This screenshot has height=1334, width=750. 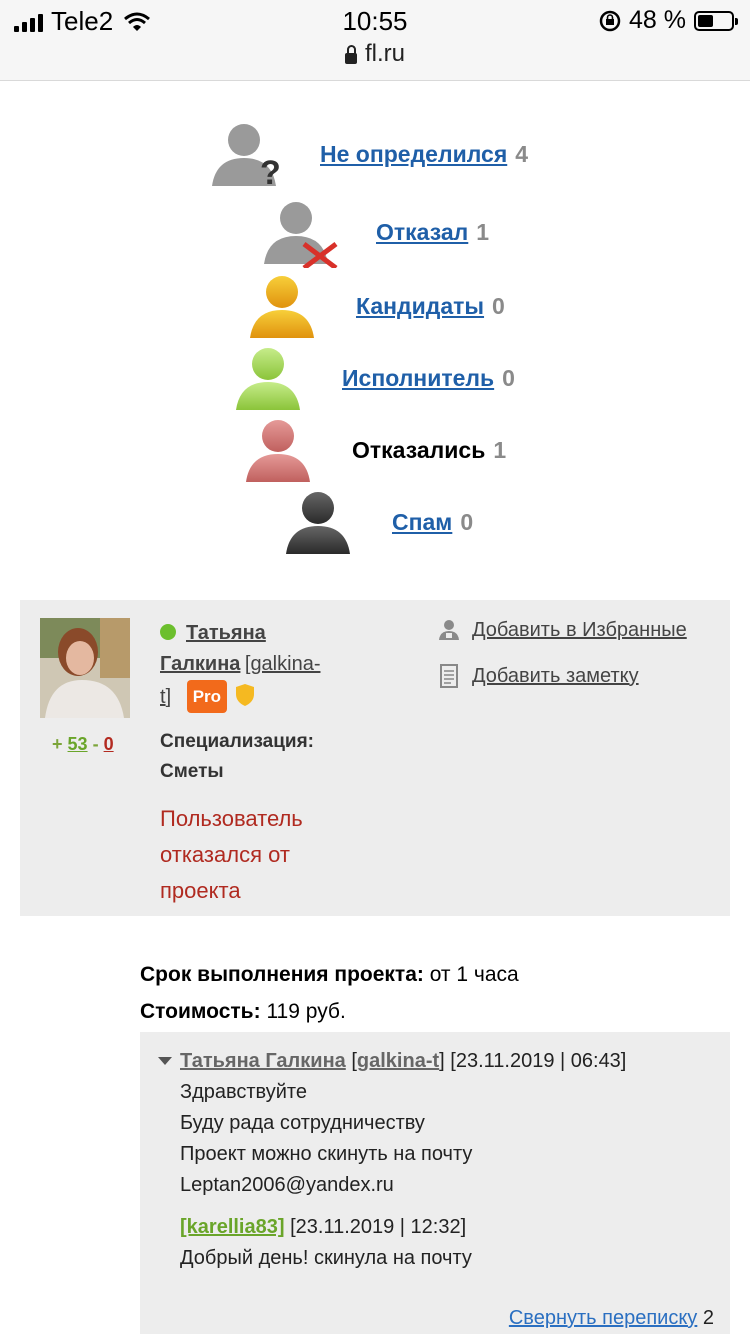 I want to click on status-label: Кандидаты, so click(x=420, y=306).